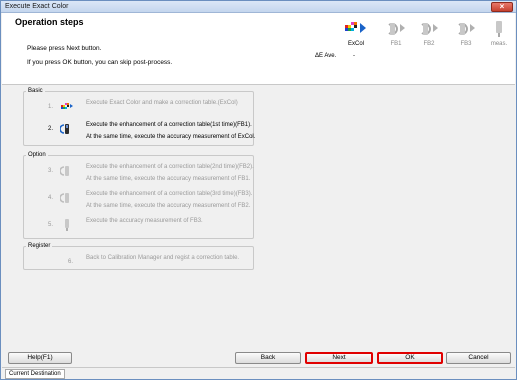  I want to click on stage-label: ExCol, so click(355, 44).